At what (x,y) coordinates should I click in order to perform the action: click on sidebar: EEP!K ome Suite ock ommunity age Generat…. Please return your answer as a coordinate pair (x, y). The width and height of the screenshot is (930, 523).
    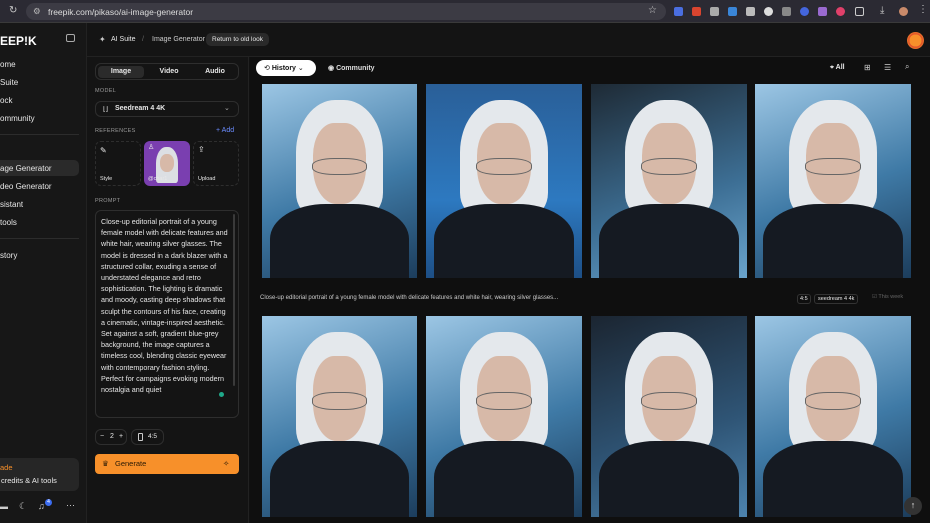
    Looking at the image, I should click on (43, 273).